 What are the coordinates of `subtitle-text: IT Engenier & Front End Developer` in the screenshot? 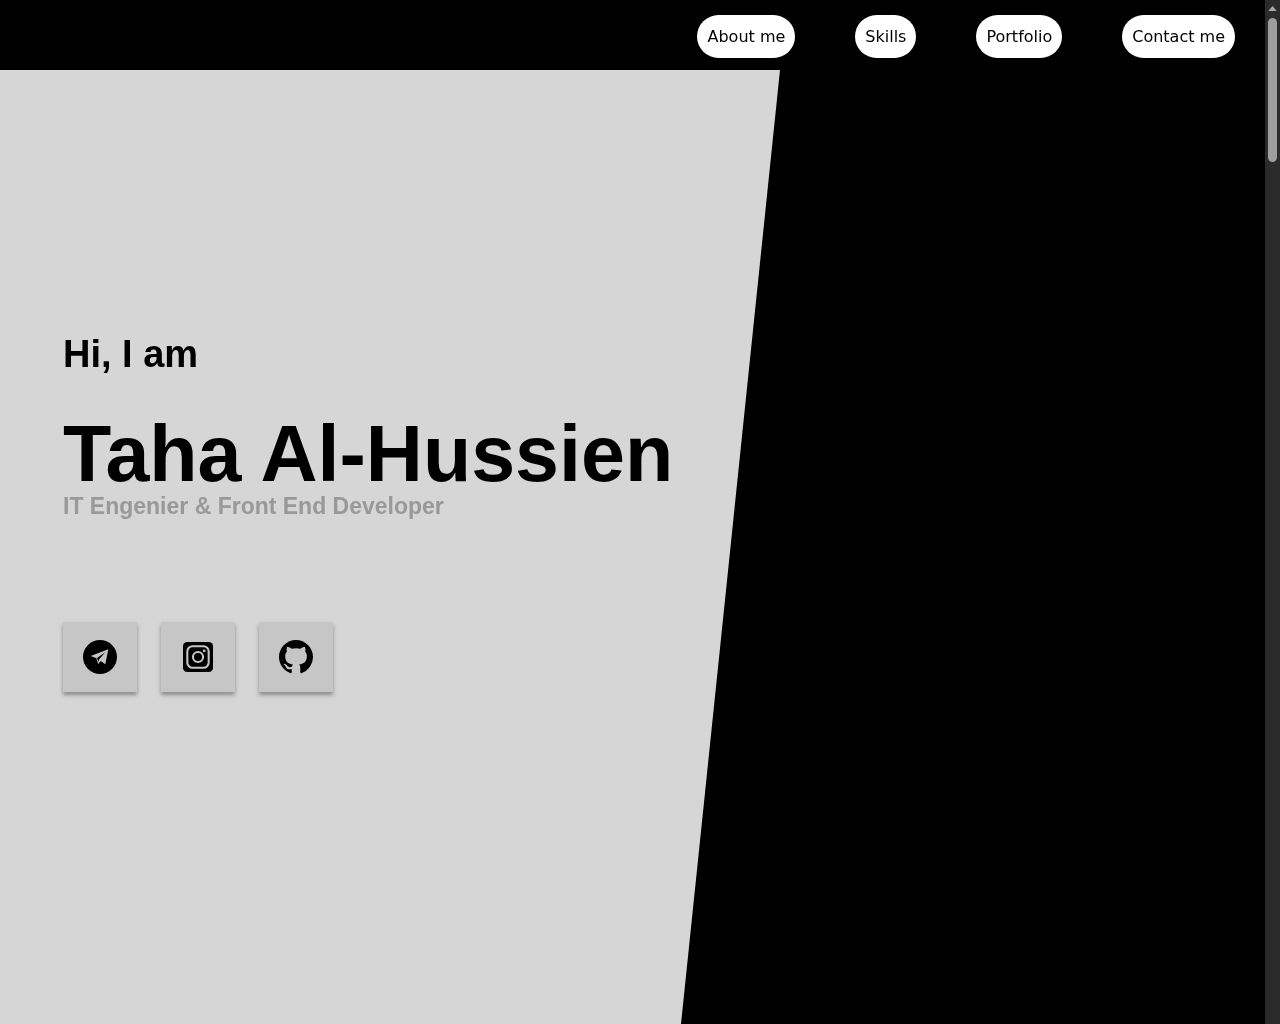 It's located at (253, 506).